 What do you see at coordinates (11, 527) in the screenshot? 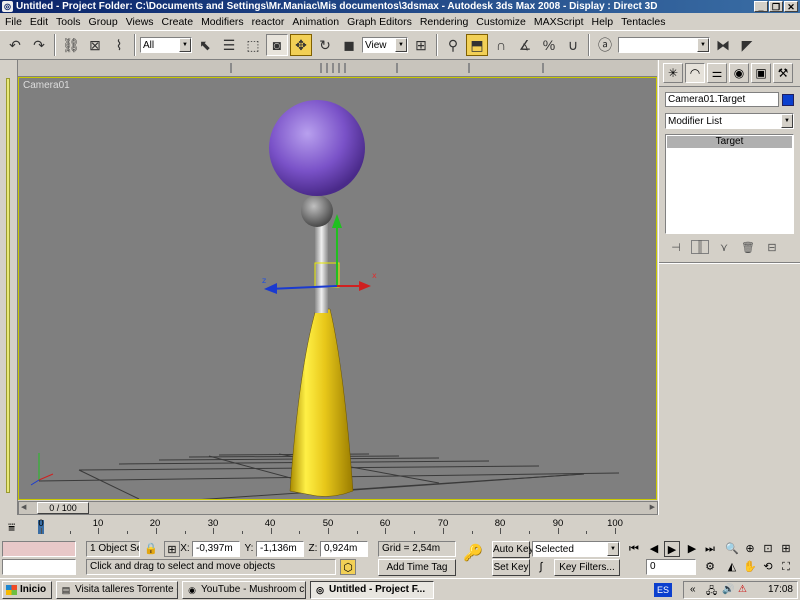
I see `open-mini-curve-editor-icon: ⩸` at bounding box center [11, 527].